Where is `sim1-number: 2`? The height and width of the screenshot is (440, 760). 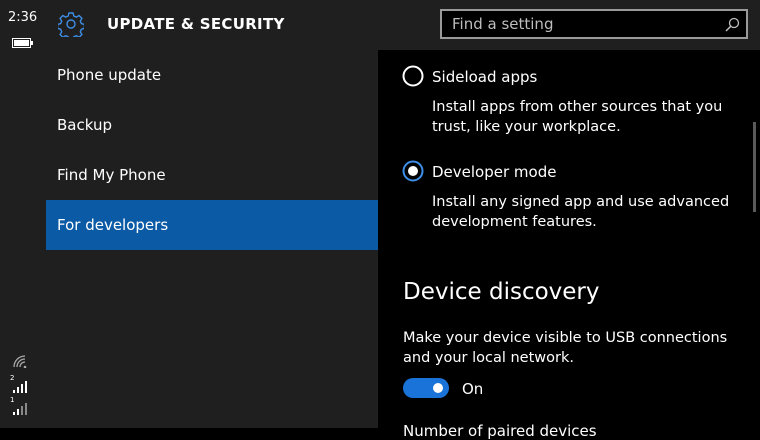 sim1-number: 2 is located at coordinates (12, 378).